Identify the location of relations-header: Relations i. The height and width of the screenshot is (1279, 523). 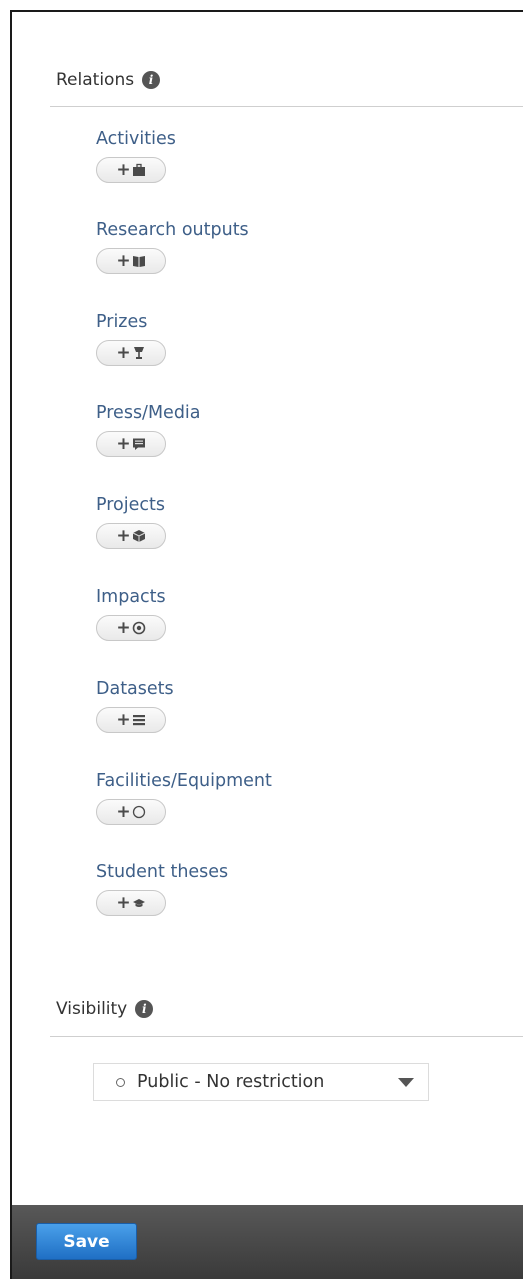
(108, 80).